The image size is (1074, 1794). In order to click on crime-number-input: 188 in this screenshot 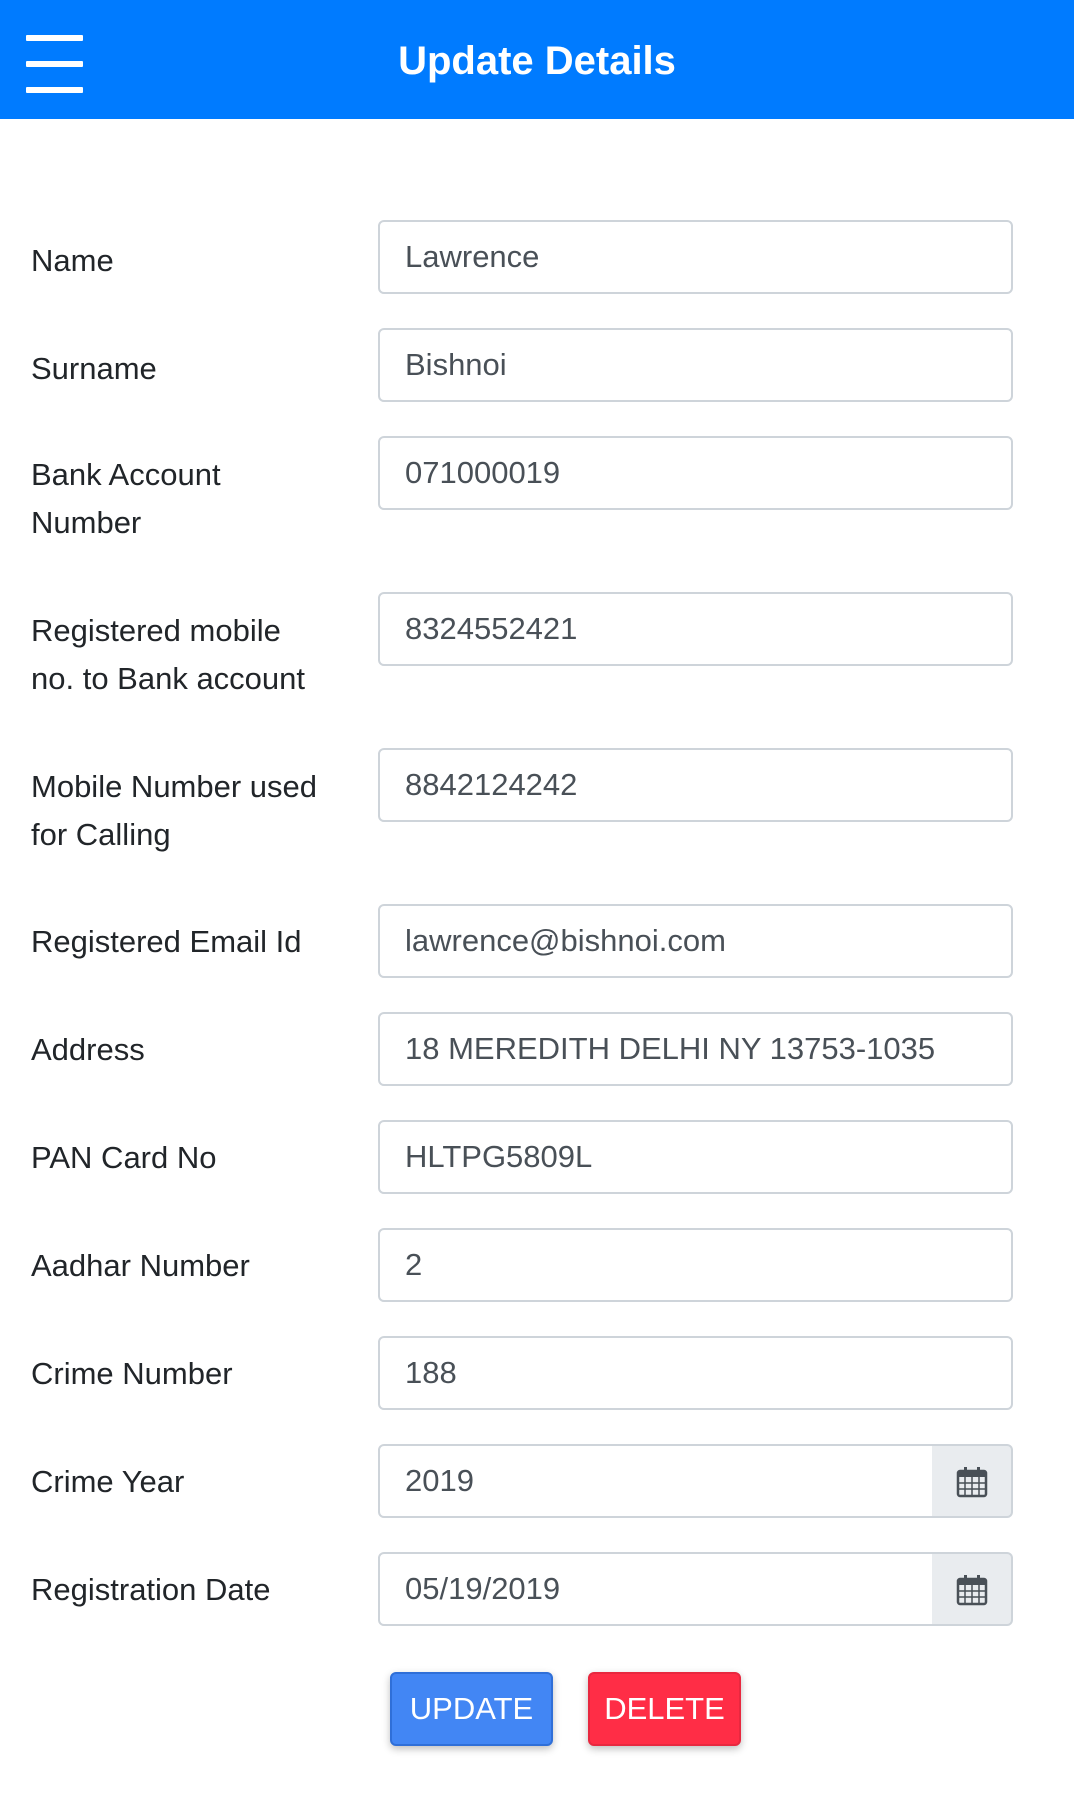, I will do `click(695, 1373)`.